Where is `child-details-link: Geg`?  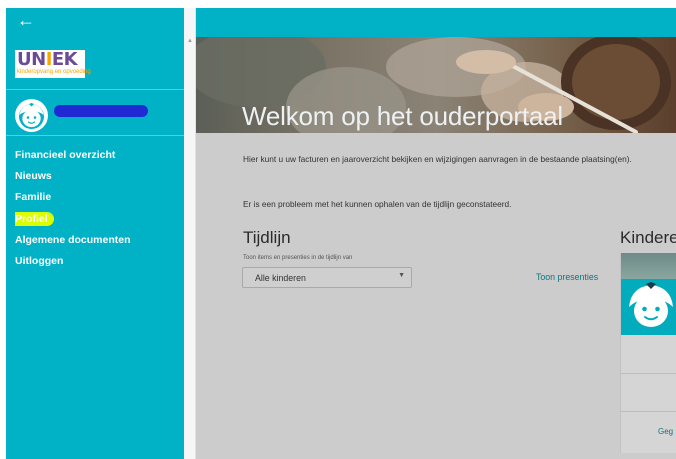
child-details-link: Geg is located at coordinates (665, 431).